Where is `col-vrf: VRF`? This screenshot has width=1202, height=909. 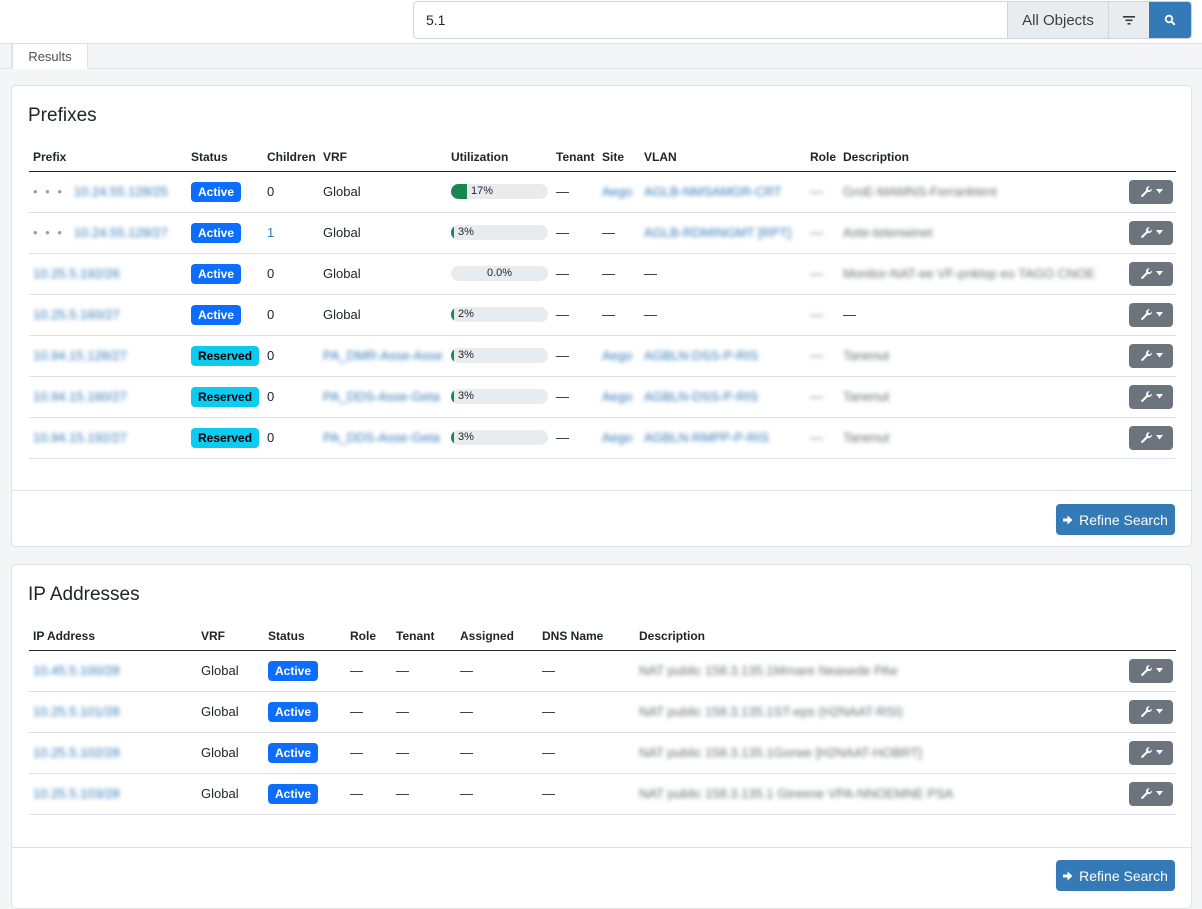 col-vrf: VRF is located at coordinates (383, 157).